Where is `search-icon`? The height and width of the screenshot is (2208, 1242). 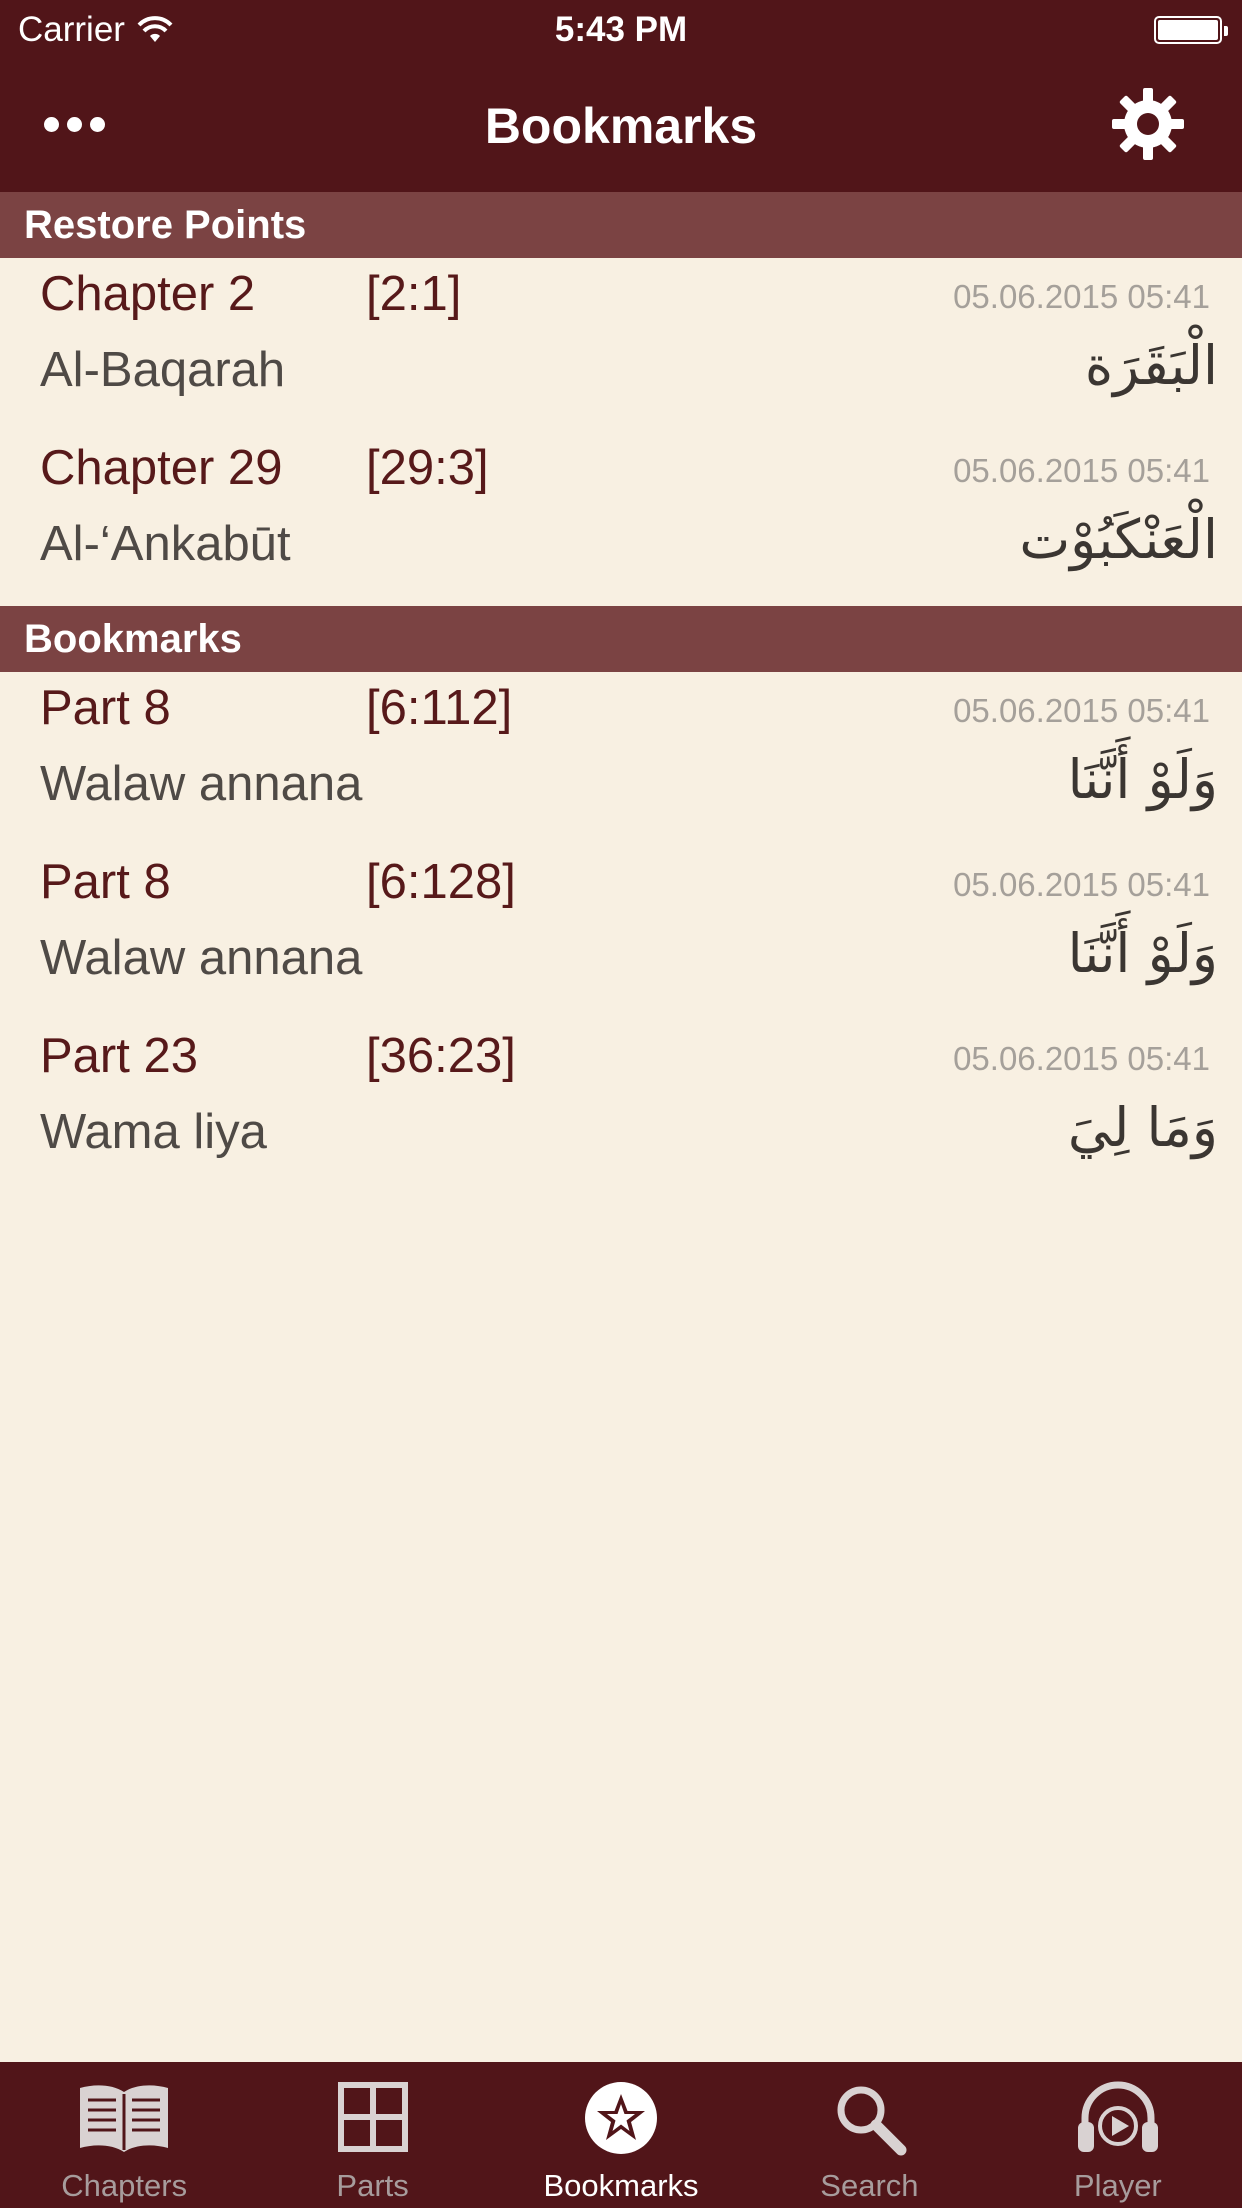 search-icon is located at coordinates (872, 2121).